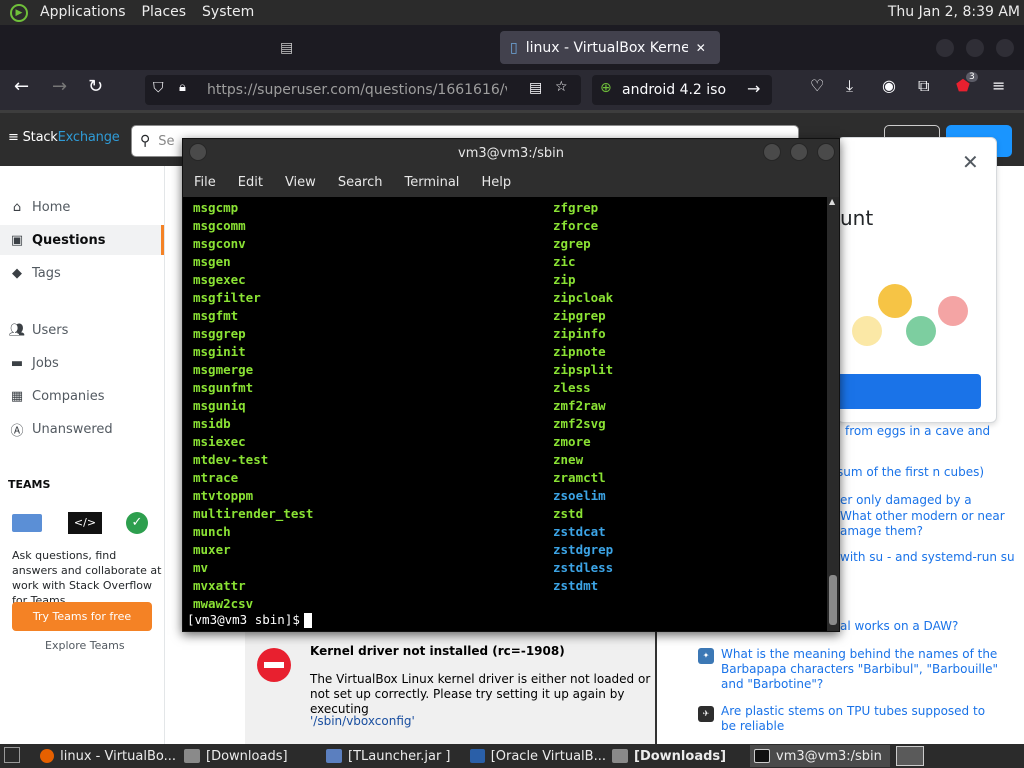  I want to click on hot-question-link: er only damaged by a, so click(906, 500).